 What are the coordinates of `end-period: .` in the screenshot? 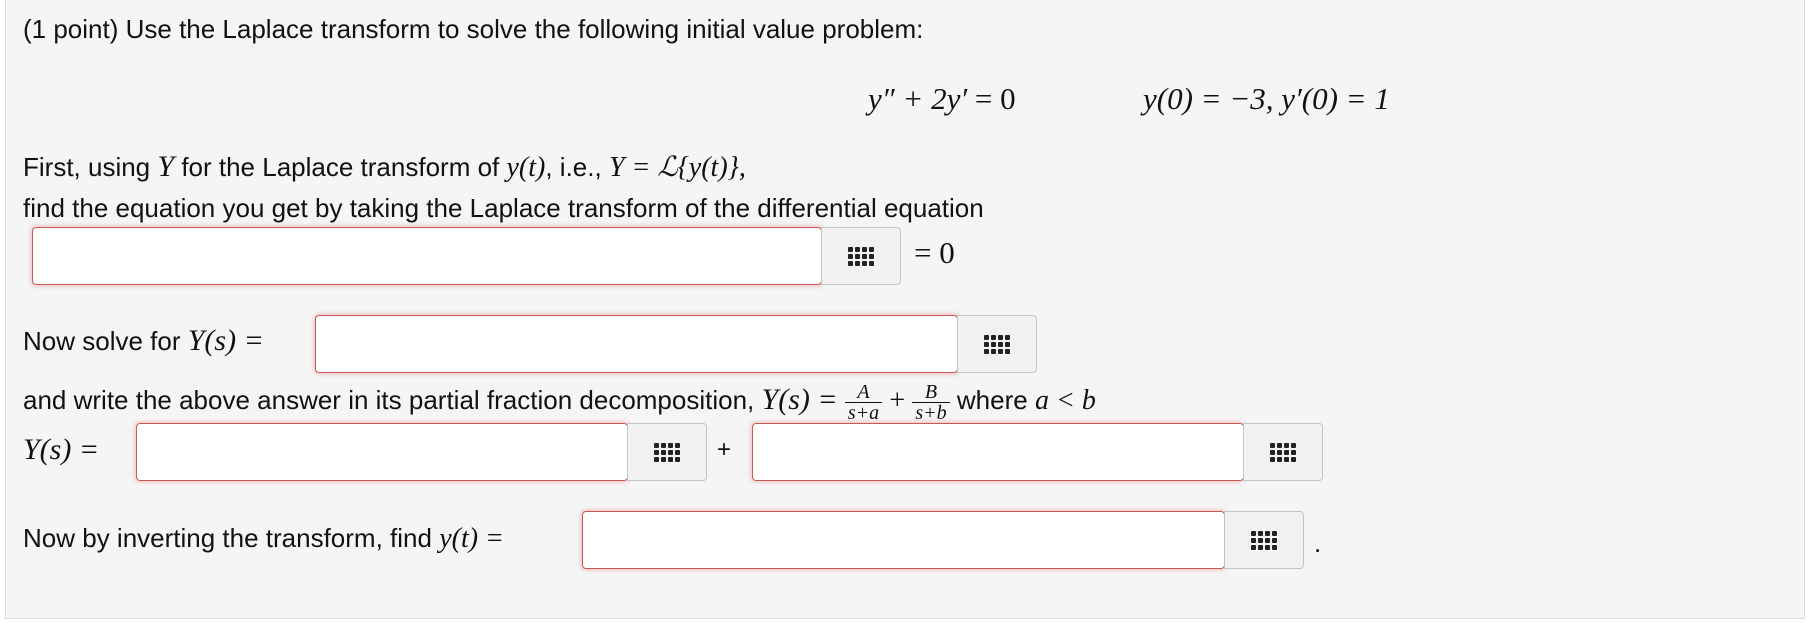 It's located at (1318, 543).